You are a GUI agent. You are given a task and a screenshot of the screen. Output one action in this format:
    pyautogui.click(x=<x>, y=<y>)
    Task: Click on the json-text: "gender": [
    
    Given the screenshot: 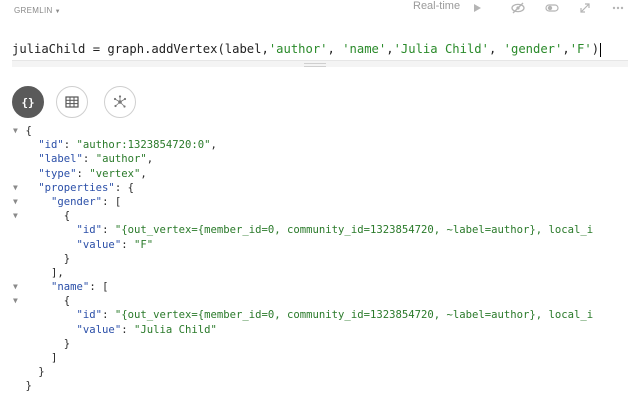 What is the action you would take?
    pyautogui.click(x=86, y=202)
    